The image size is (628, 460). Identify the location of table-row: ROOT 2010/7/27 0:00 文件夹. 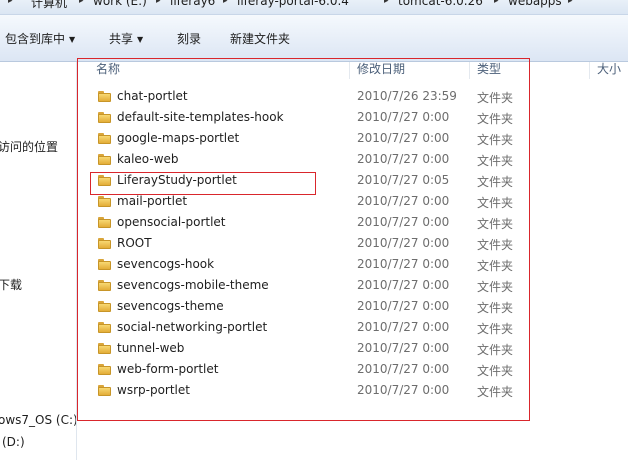
(352, 245).